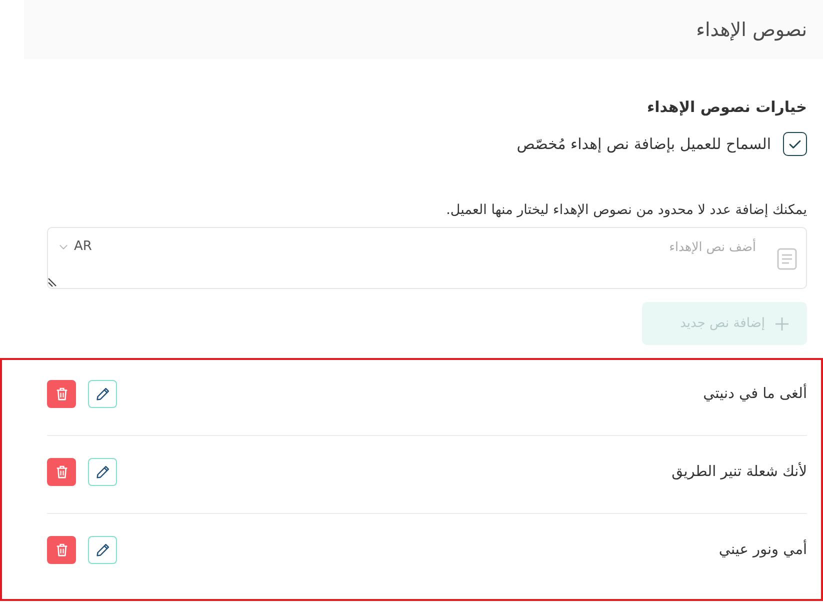  Describe the element at coordinates (53, 282) in the screenshot. I see `resize-handle-icon` at that location.